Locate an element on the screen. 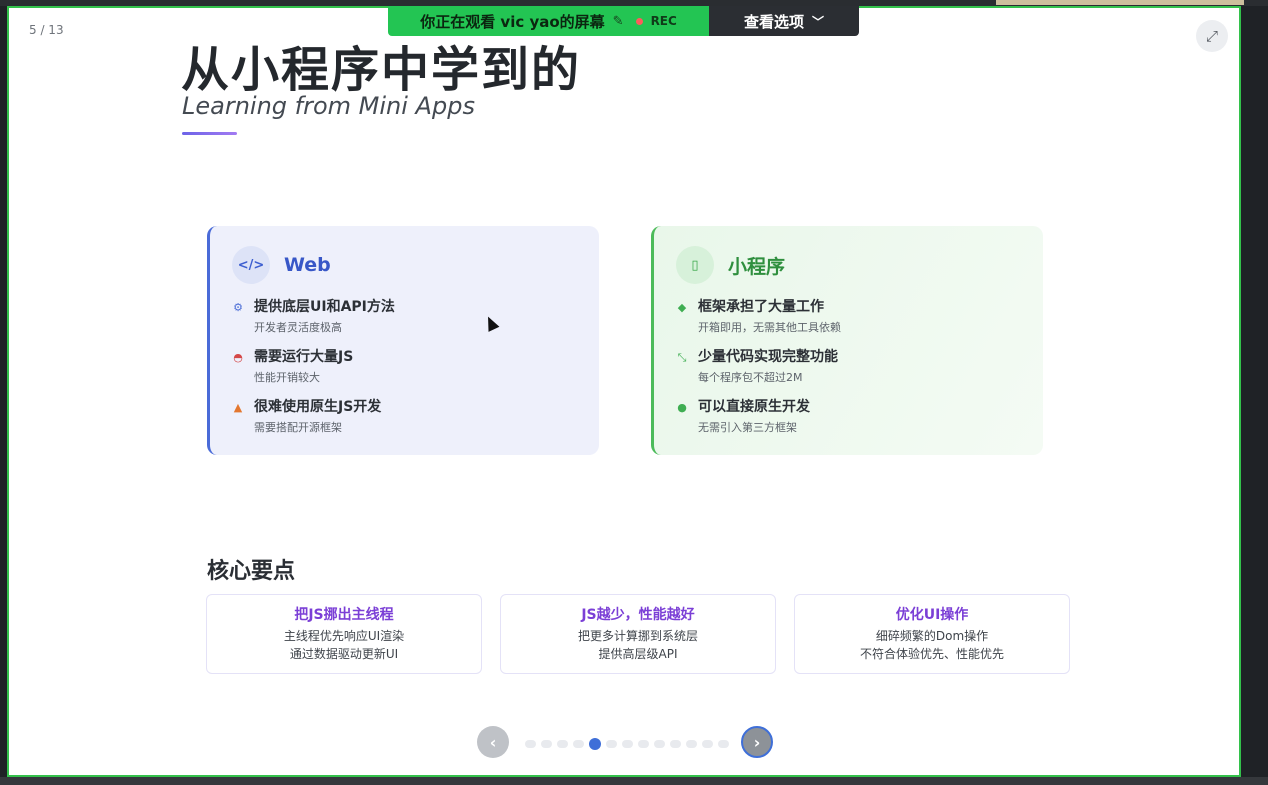 The image size is (1268, 785). item-main: 需要运行大量JS is located at coordinates (304, 357).